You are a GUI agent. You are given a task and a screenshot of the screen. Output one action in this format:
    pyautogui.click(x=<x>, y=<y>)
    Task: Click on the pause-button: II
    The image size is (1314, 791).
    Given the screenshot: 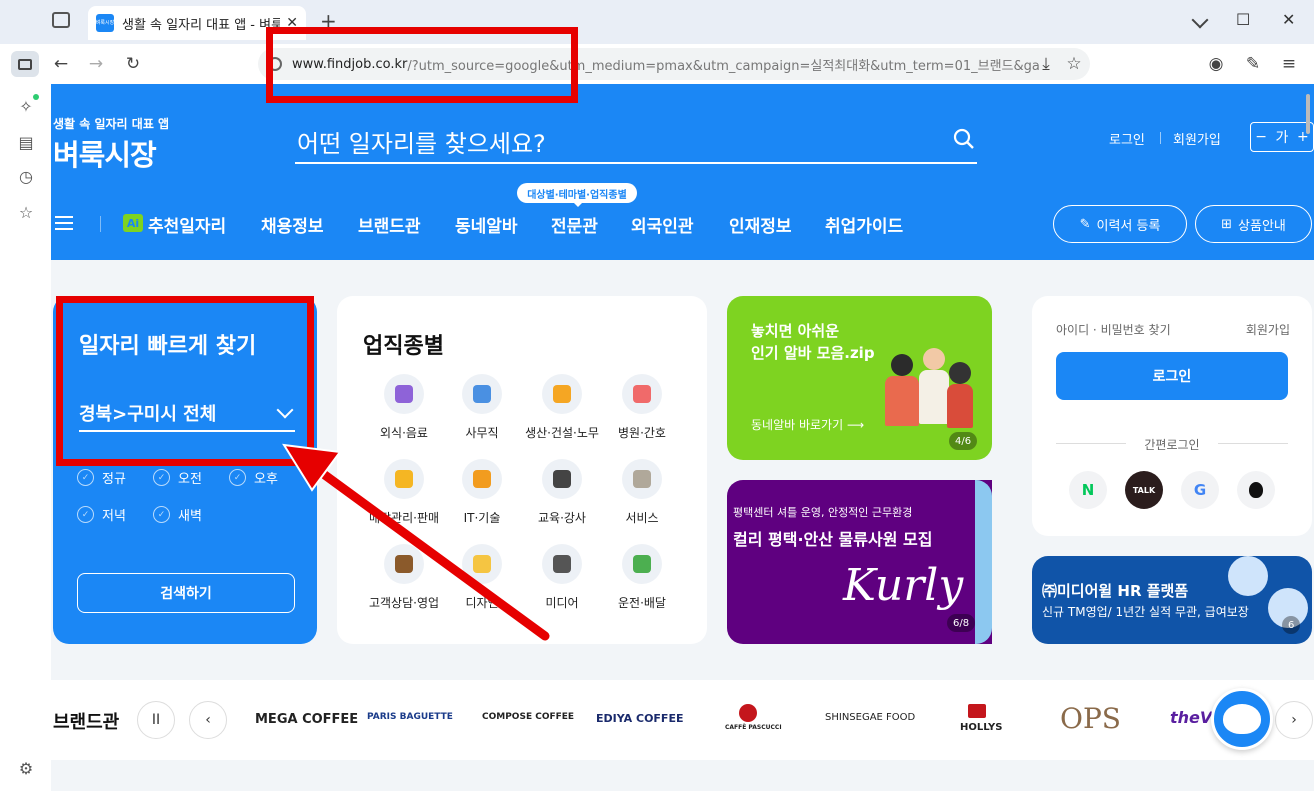 What is the action you would take?
    pyautogui.click(x=156, y=720)
    